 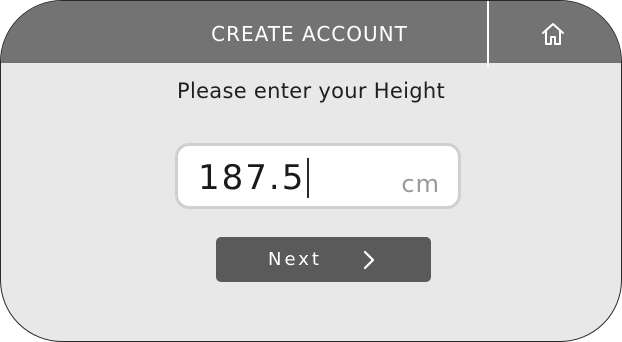 What do you see at coordinates (311, 91) in the screenshot?
I see `height-prompt: Please enter your Height` at bounding box center [311, 91].